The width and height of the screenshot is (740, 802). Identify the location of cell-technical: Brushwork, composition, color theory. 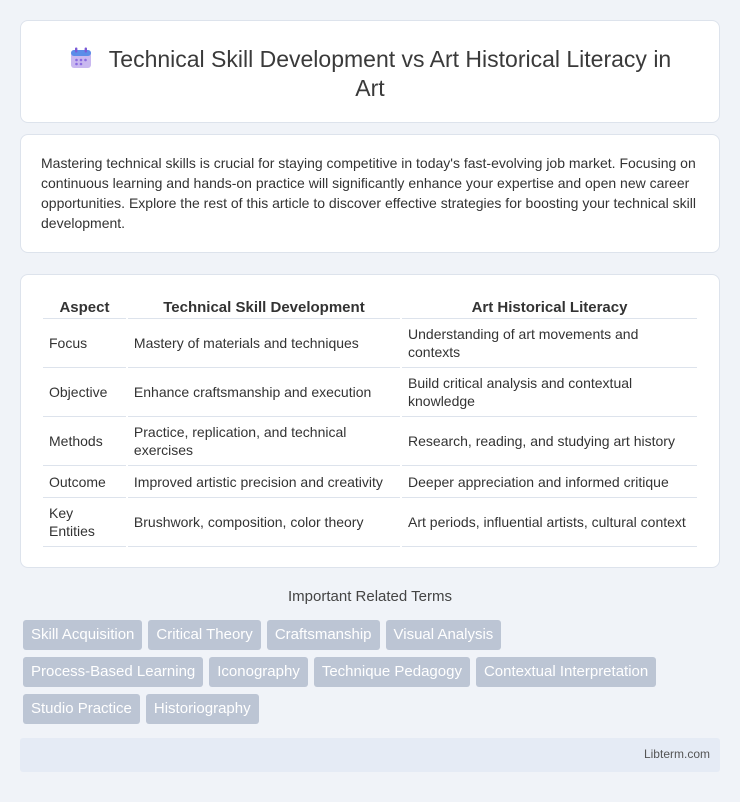
(264, 522).